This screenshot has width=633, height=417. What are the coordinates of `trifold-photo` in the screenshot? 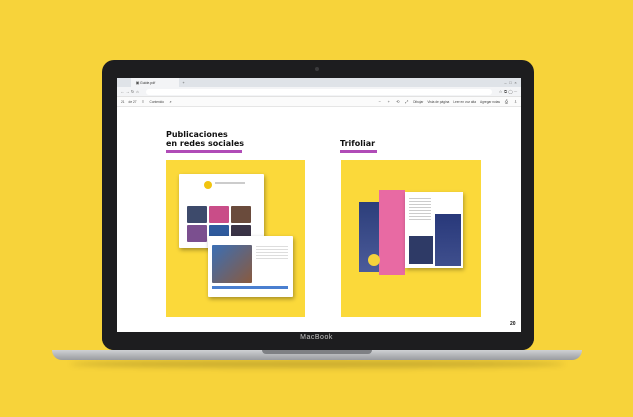 It's located at (421, 250).